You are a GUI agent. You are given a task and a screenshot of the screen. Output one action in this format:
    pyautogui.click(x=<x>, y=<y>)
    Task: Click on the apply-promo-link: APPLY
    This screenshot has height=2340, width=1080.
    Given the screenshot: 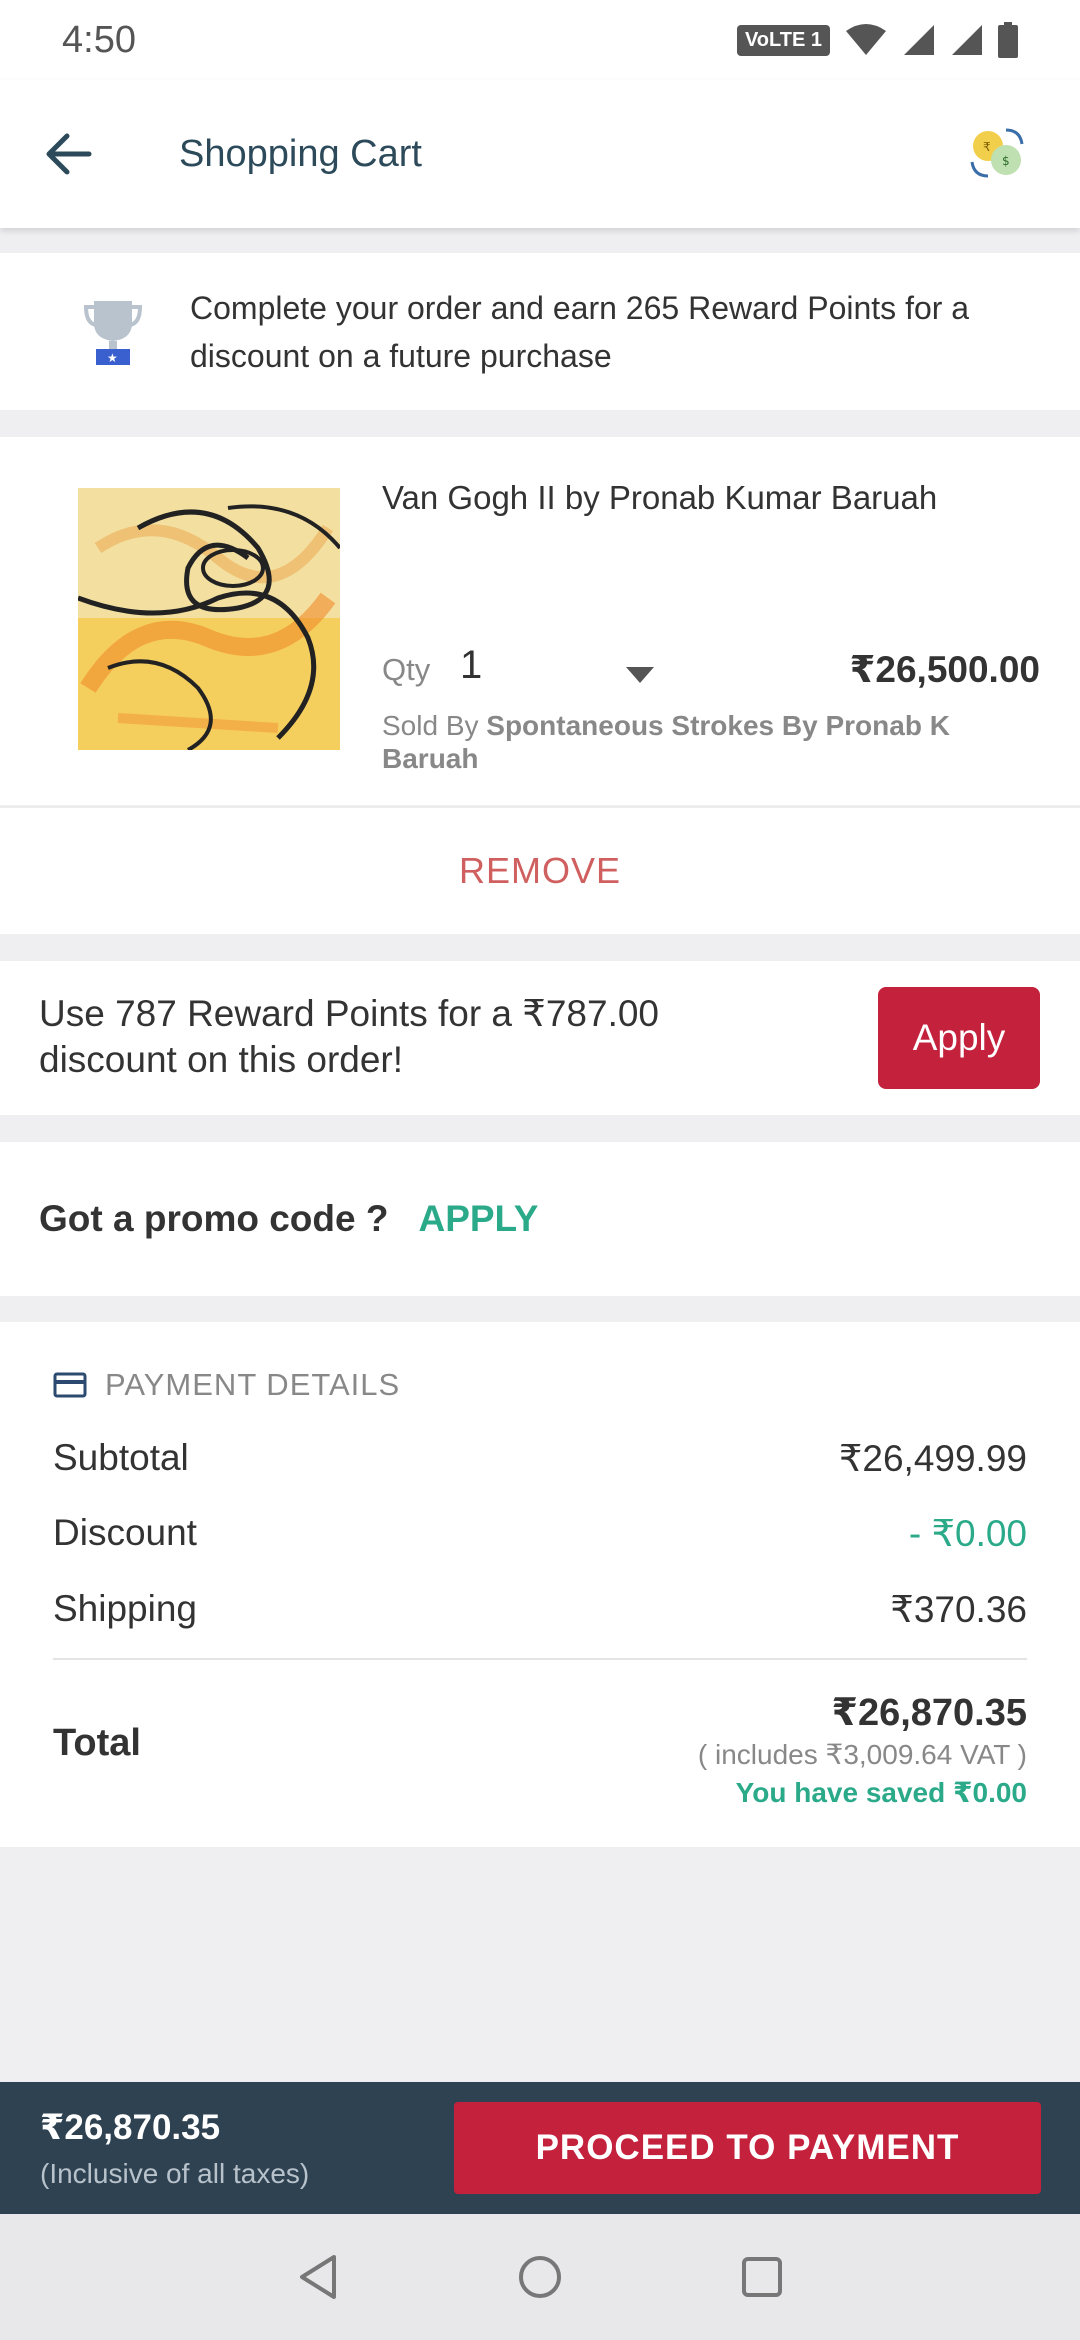 What is the action you would take?
    pyautogui.click(x=478, y=1219)
    